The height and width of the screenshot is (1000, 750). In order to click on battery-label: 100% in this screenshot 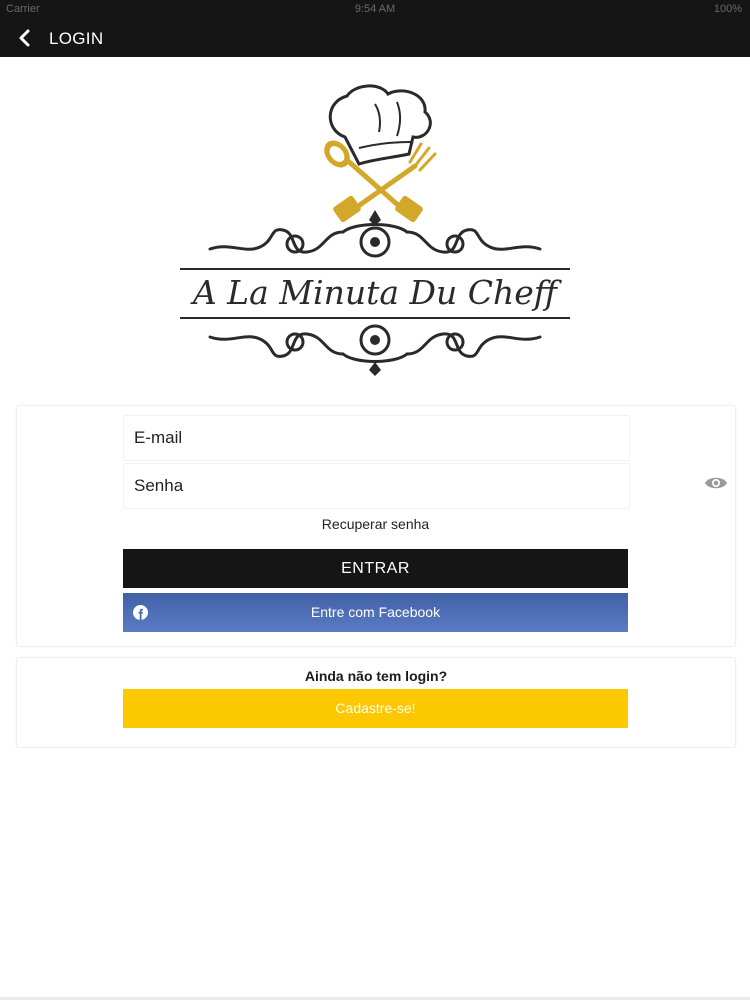, I will do `click(727, 9)`.